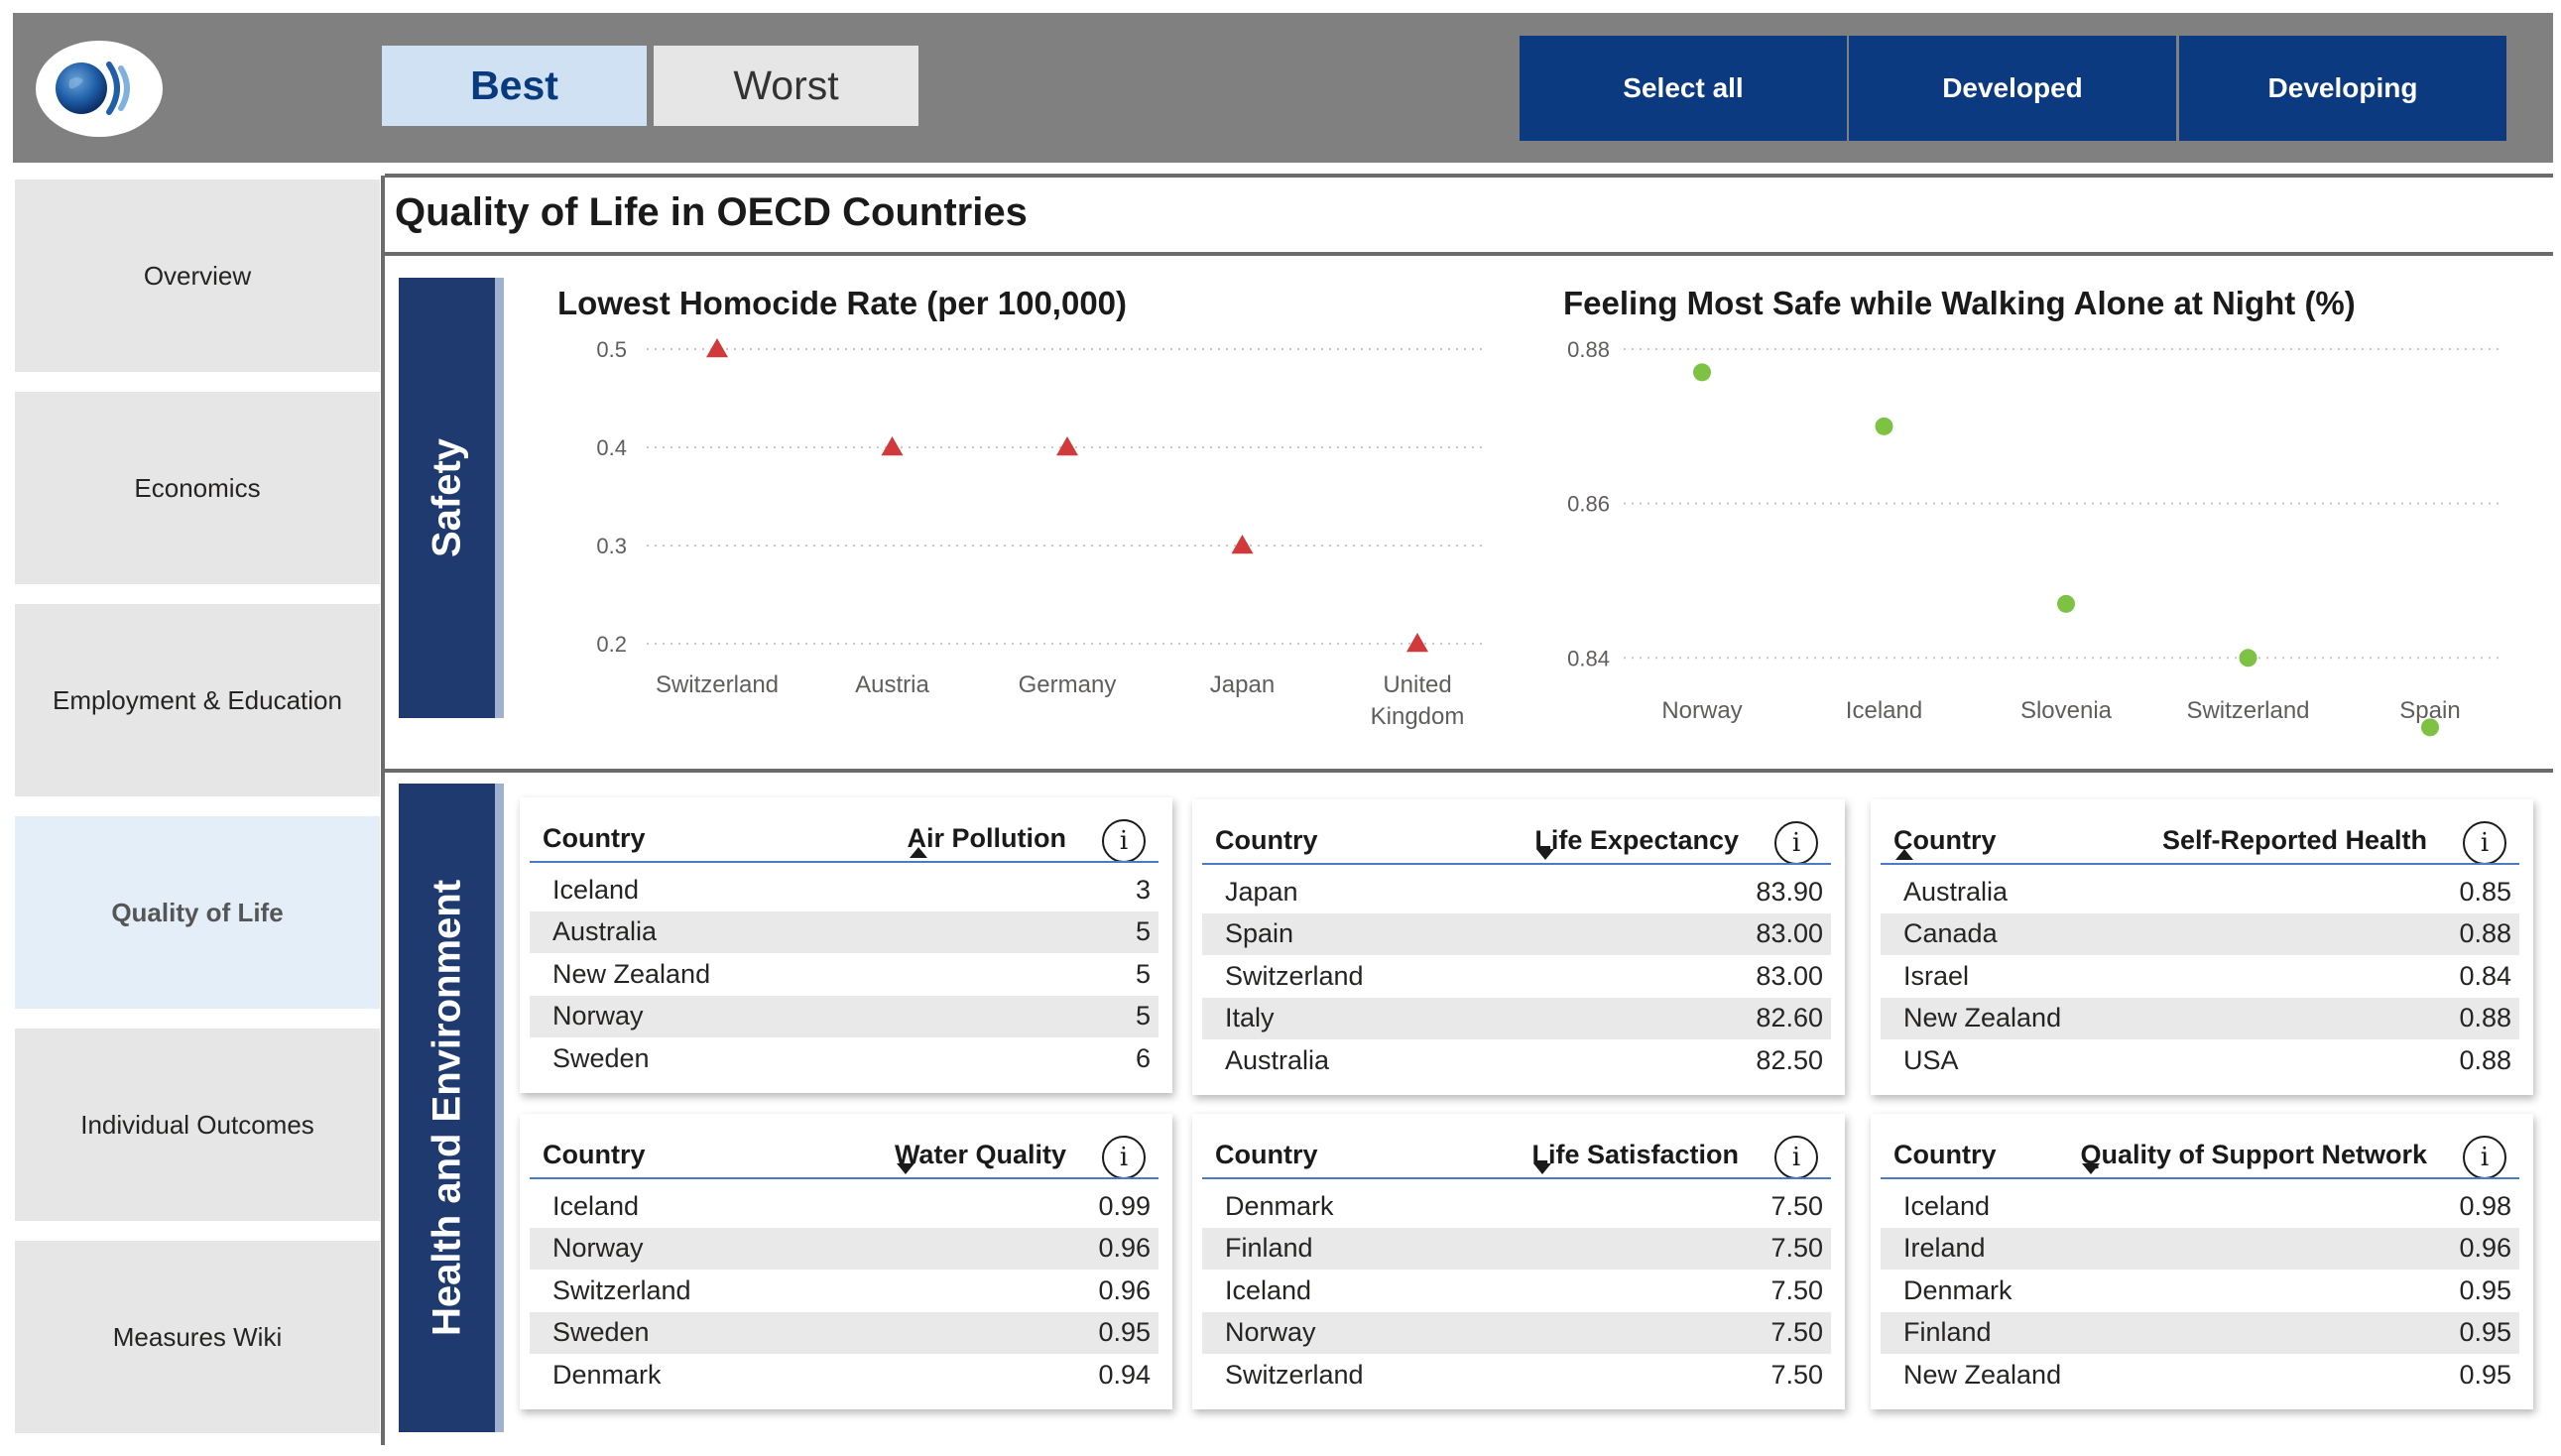 This screenshot has height=1456, width=2561. What do you see at coordinates (451, 1108) in the screenshot?
I see `health-environment-section-label: Health and Environment` at bounding box center [451, 1108].